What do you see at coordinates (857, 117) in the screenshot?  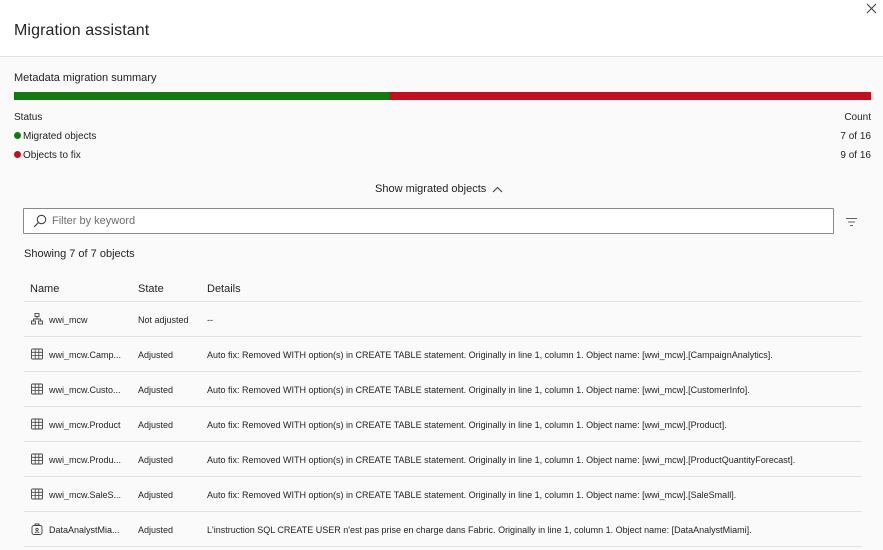 I see `count-header: Count` at bounding box center [857, 117].